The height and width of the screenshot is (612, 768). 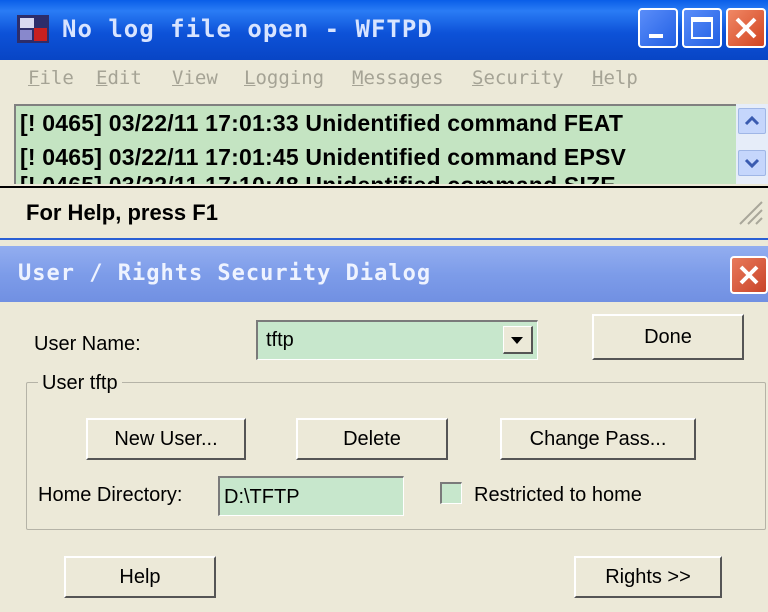 I want to click on dialog-close-button, so click(x=749, y=275).